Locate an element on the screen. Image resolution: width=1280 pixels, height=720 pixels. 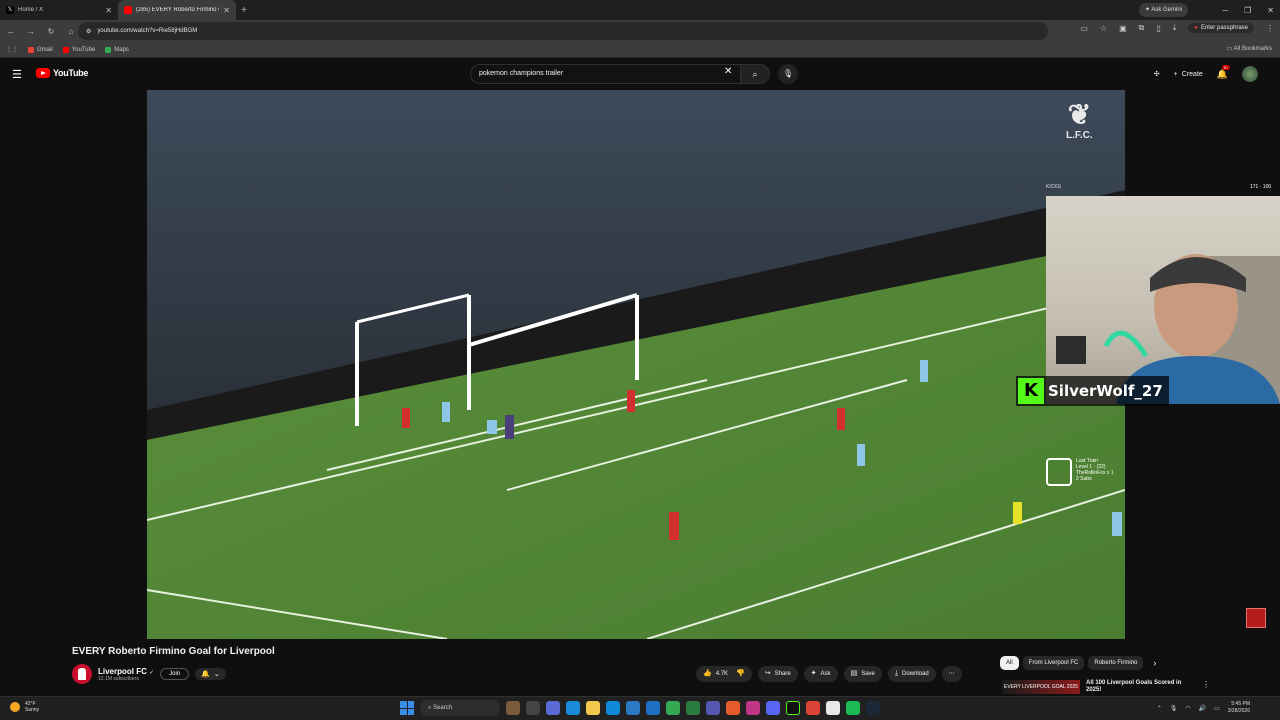
tab-title: Home / X is located at coordinates (31, 10).